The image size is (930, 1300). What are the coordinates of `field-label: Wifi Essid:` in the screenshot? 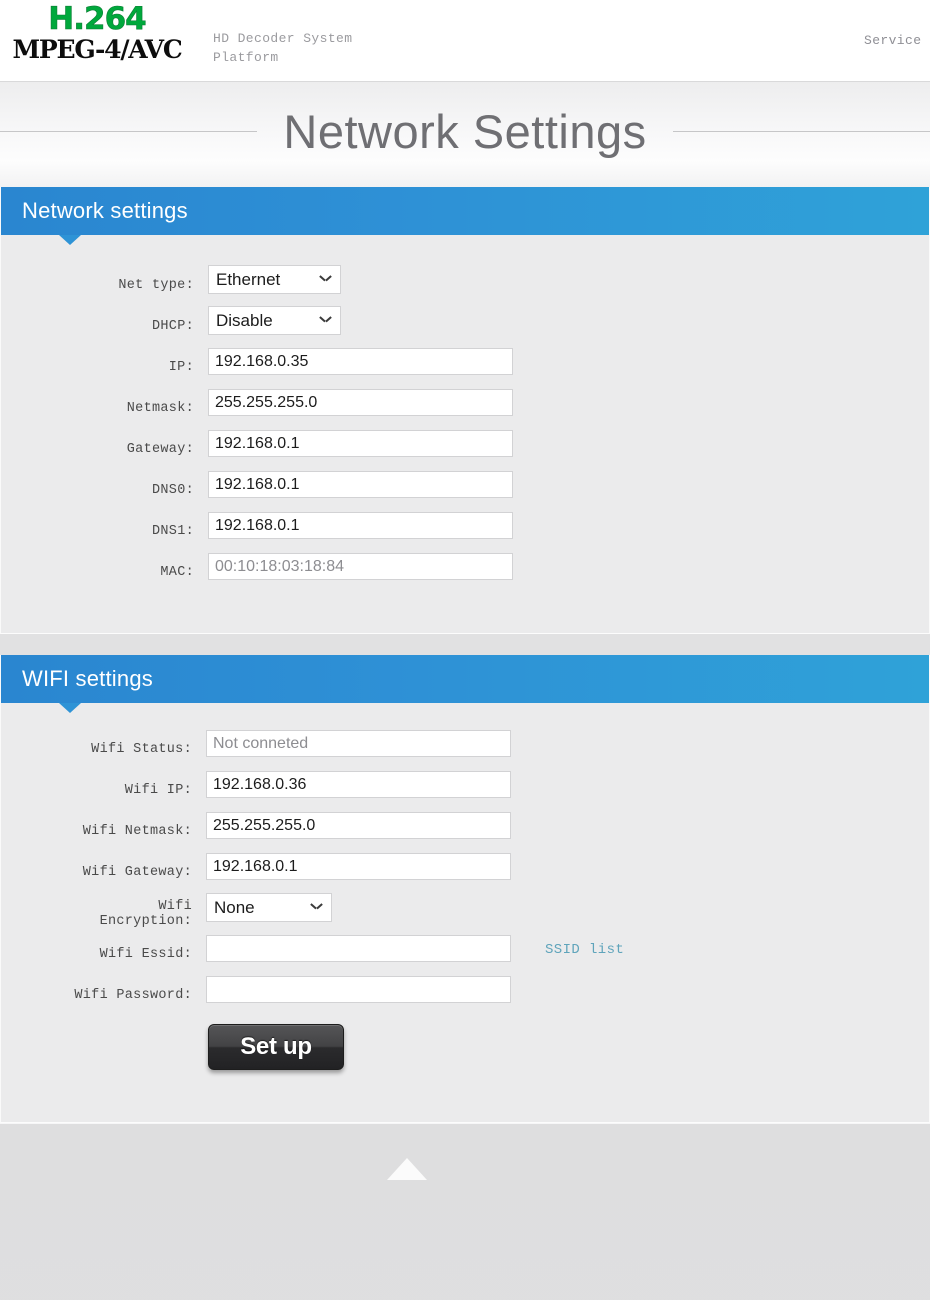 It's located at (145, 954).